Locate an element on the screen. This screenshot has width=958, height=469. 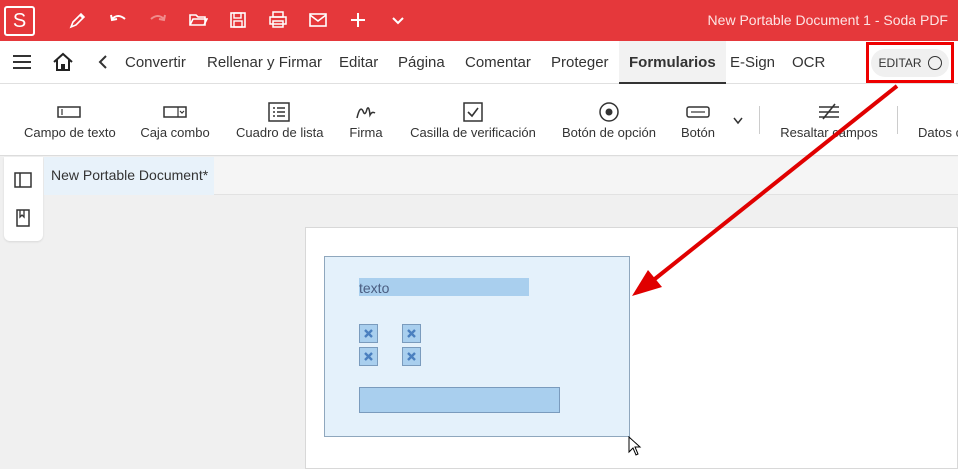
hamburger-menu-icon is located at coordinates (22, 62).